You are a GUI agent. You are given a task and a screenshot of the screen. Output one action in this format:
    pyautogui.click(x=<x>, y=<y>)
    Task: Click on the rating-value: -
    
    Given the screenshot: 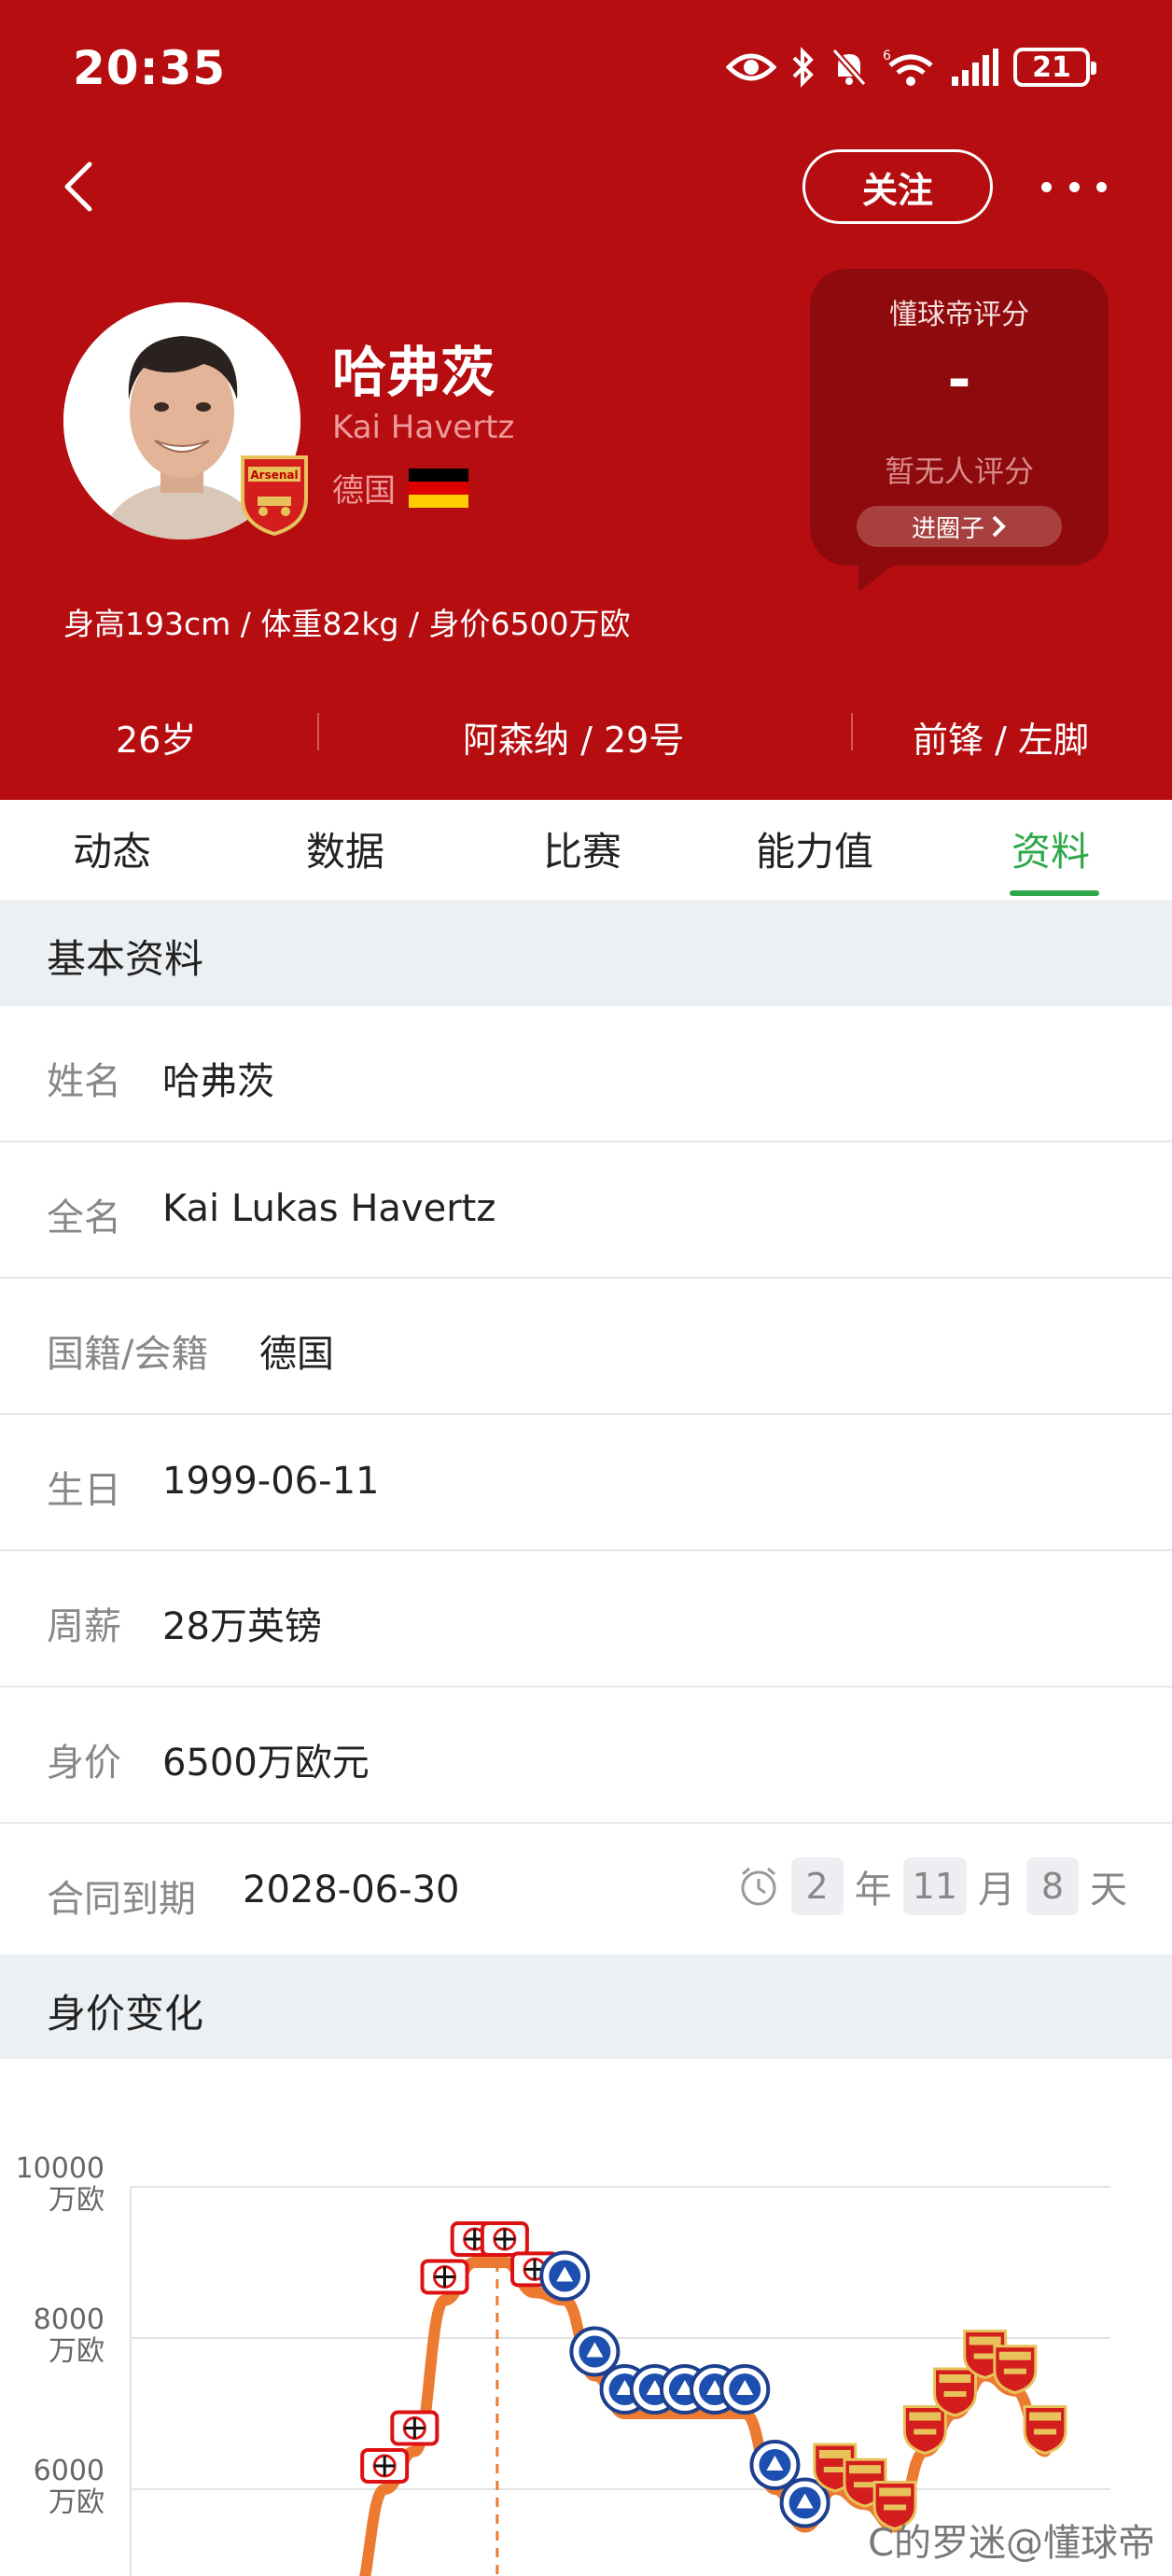 What is the action you would take?
    pyautogui.click(x=959, y=380)
    